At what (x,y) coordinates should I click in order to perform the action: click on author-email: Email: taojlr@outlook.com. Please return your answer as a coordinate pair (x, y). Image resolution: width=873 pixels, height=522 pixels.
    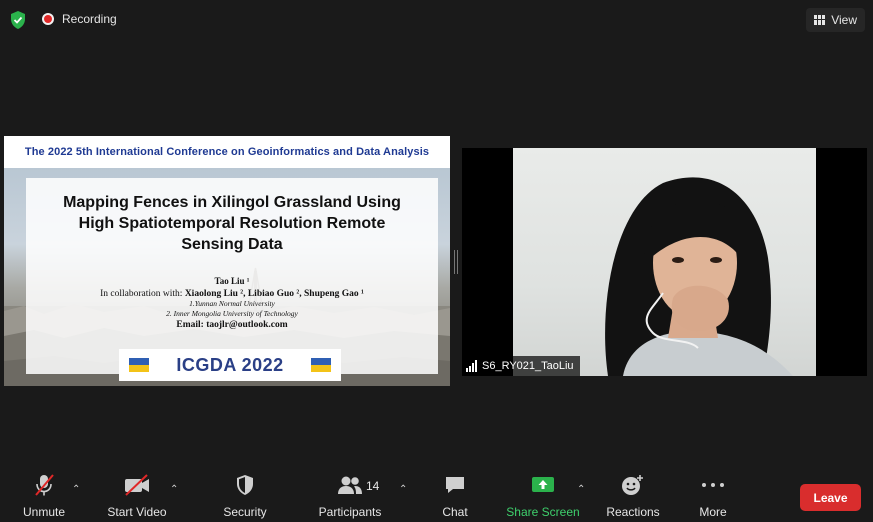
    Looking at the image, I should click on (232, 325).